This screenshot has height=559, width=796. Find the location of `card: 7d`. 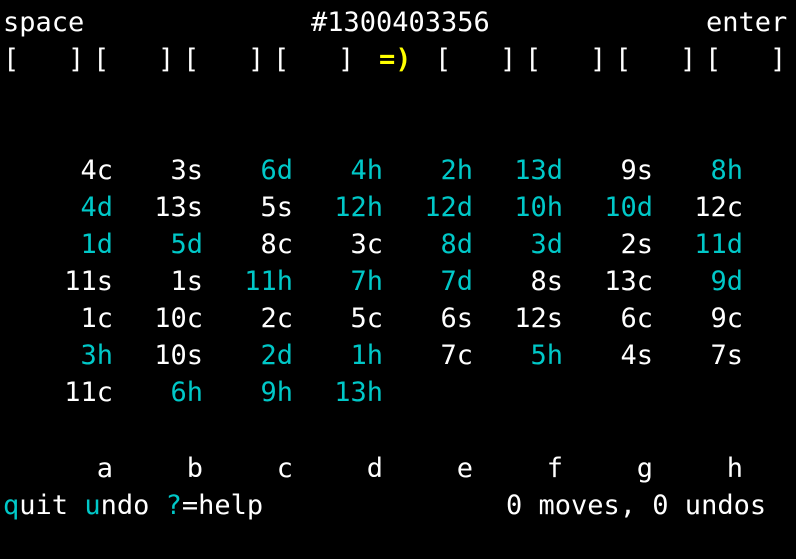

card: 7d is located at coordinates (428, 281).